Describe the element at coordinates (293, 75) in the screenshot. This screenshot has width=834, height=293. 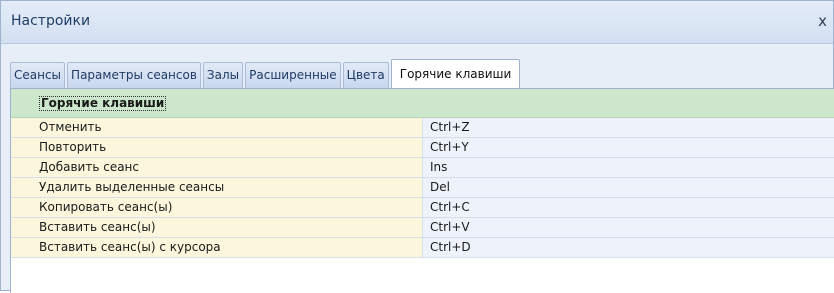
I see `tab-advanced: Расширенные` at that location.